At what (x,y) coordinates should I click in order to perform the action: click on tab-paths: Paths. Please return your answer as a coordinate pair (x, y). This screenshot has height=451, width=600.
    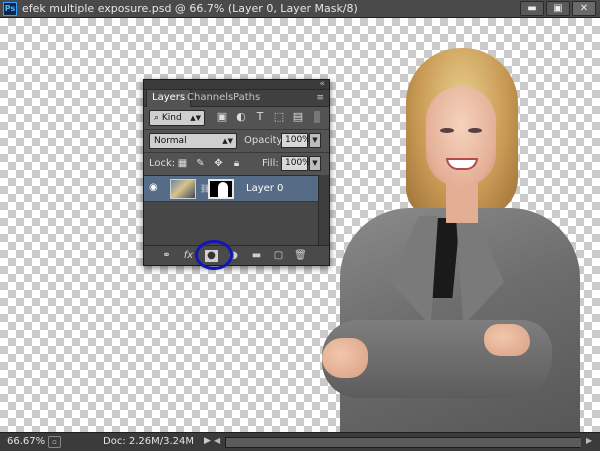
    Looking at the image, I should click on (246, 98).